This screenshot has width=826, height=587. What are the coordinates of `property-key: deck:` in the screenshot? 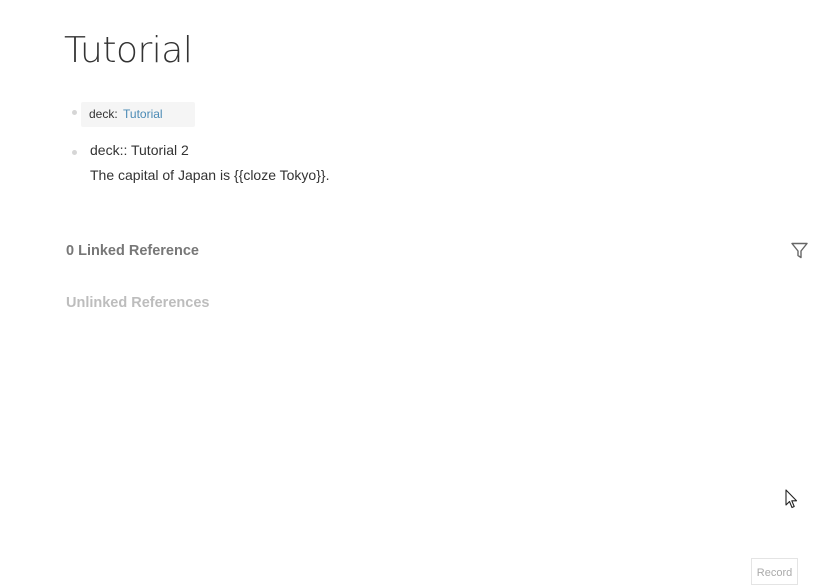 It's located at (103, 114).